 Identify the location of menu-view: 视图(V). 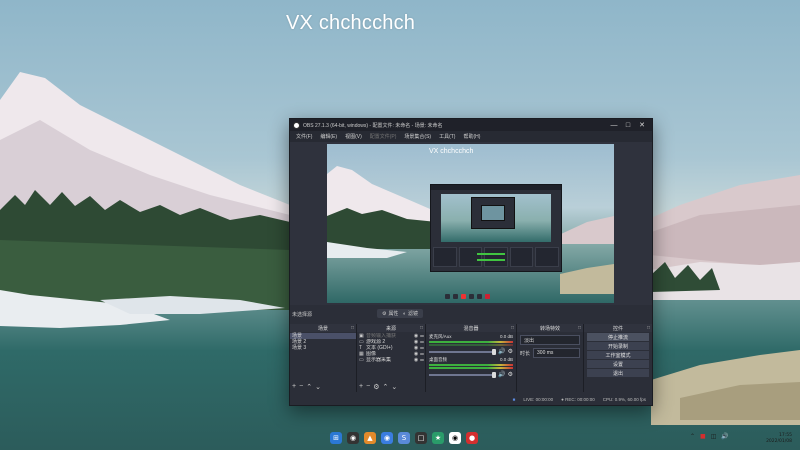
(353, 136).